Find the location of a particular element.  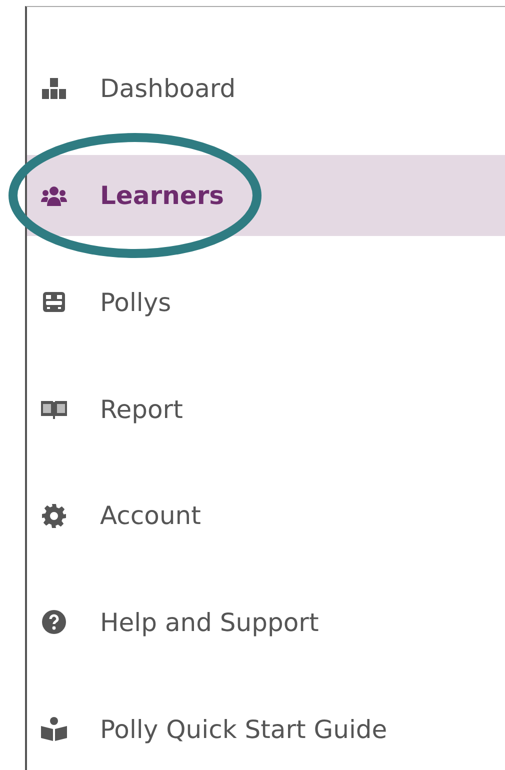

robot-icon is located at coordinates (54, 302).